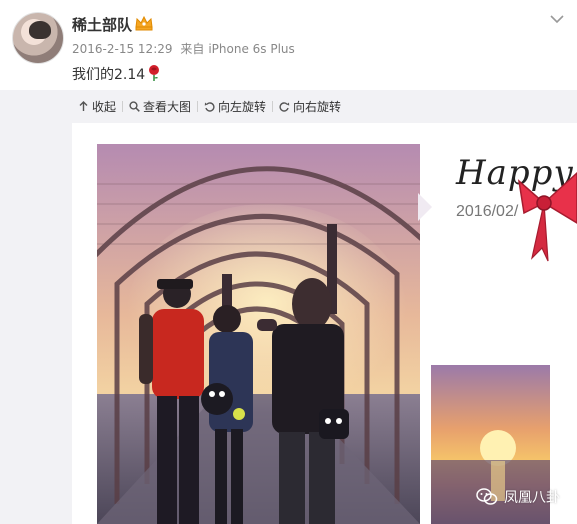 This screenshot has width=577, height=524. Describe the element at coordinates (134, 106) in the screenshot. I see `search-icon` at that location.